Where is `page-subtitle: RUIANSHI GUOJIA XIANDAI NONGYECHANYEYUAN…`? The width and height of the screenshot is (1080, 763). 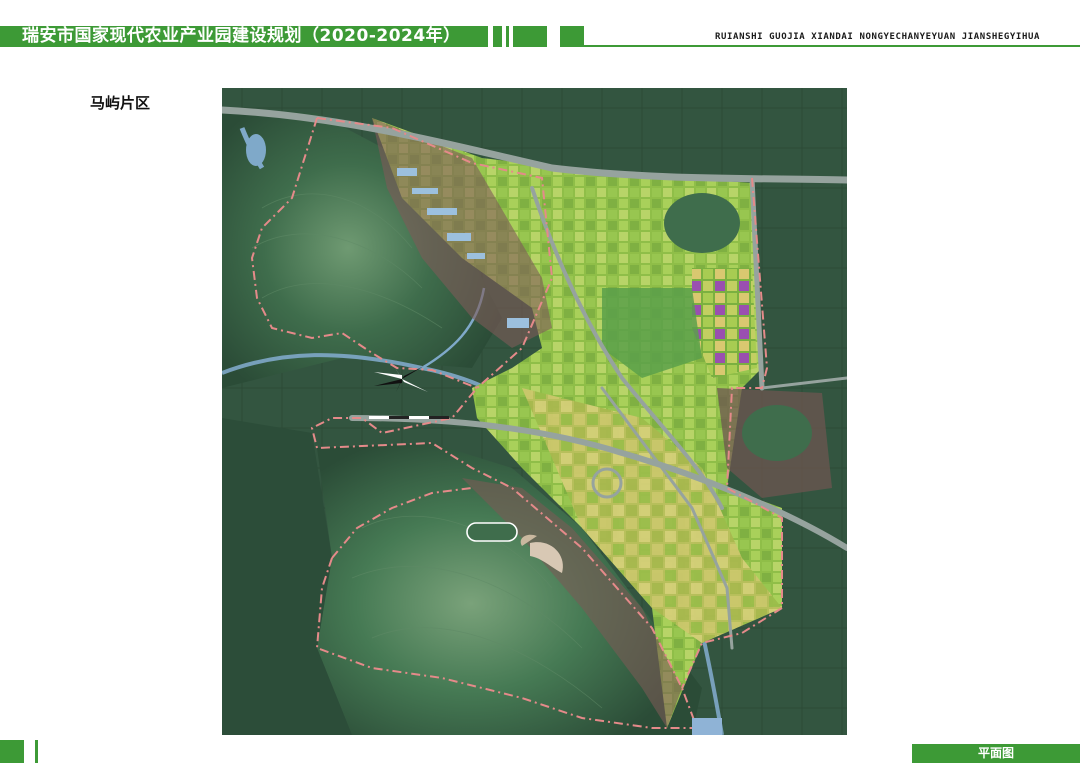 page-subtitle: RUIANSHI GUOJIA XIANDAI NONGYECHANYEYUAN… is located at coordinates (877, 37).